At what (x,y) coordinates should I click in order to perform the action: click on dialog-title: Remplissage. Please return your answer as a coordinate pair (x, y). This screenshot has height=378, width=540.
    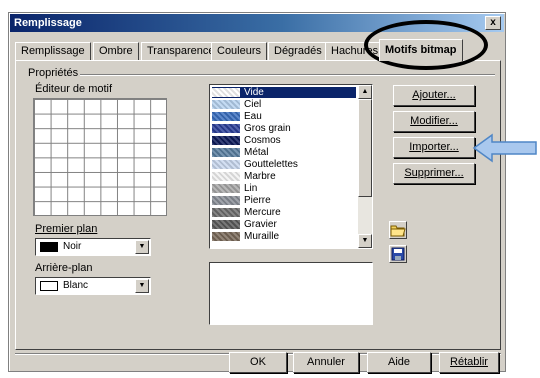
    Looking at the image, I should click on (48, 23).